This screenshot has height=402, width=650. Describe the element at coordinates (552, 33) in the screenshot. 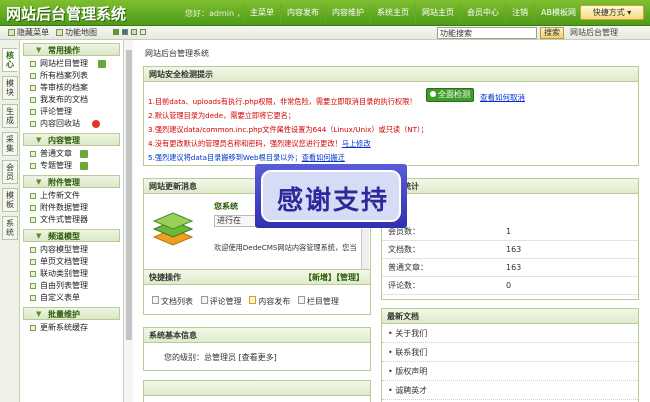

I see `search-button: 搜索` at that location.